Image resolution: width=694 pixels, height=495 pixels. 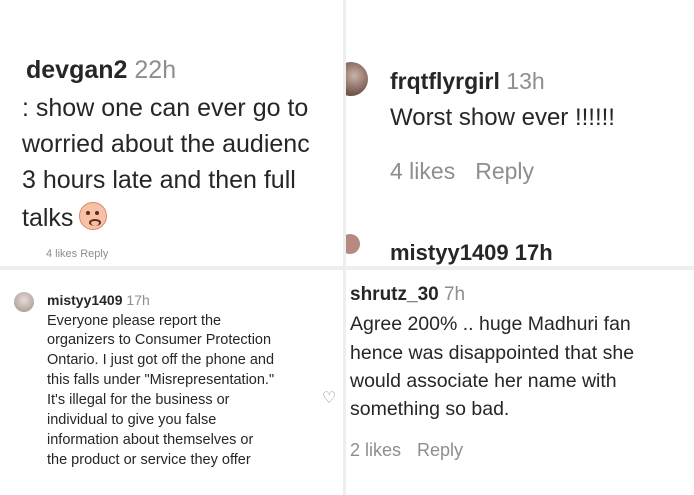 What do you see at coordinates (483, 381) in the screenshot?
I see `comment-text-line: would associate her name with` at bounding box center [483, 381].